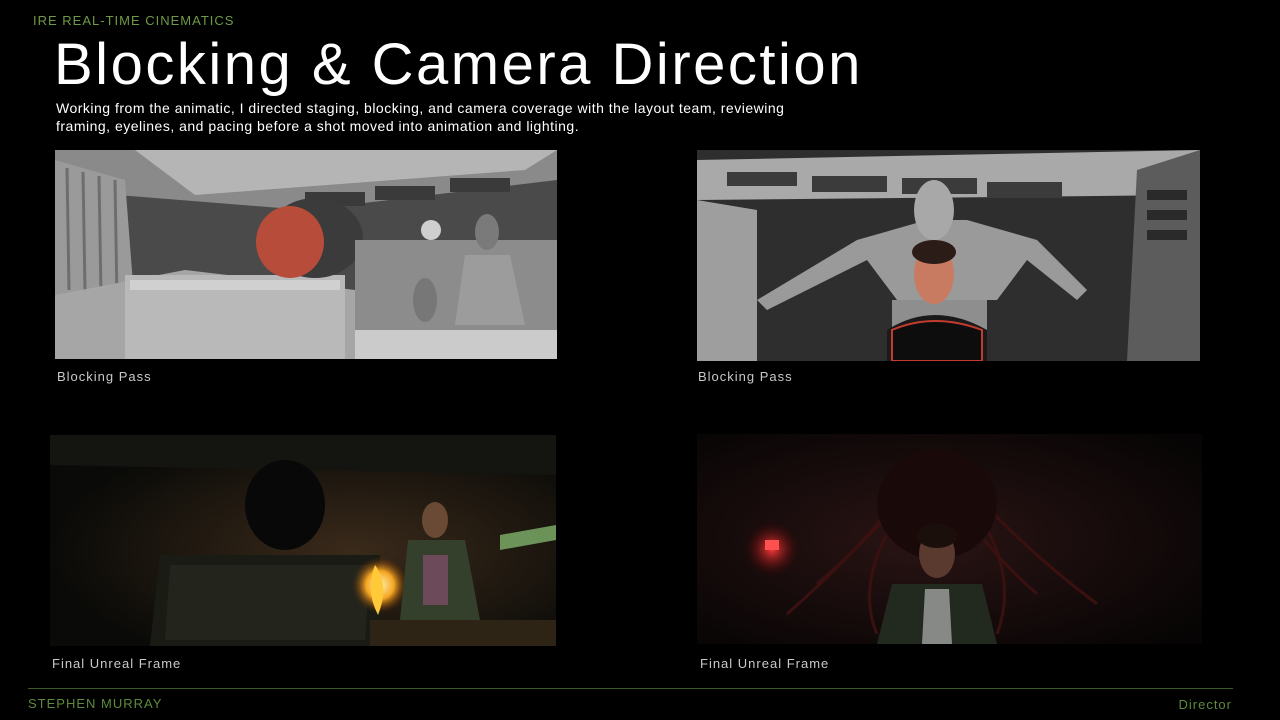  I want to click on frame-caption-3: Final Unreal Frame, so click(117, 663).